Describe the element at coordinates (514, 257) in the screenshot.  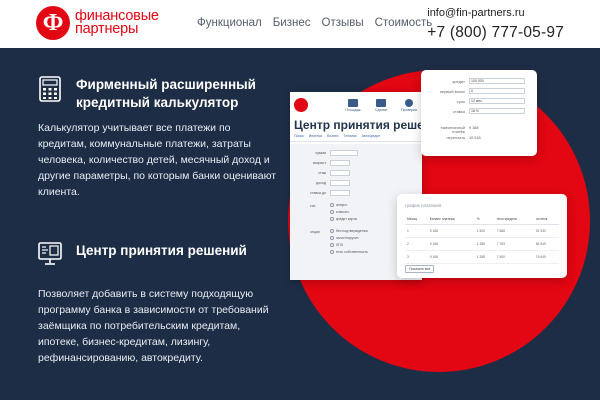
I see `table-cell: 7 900` at that location.